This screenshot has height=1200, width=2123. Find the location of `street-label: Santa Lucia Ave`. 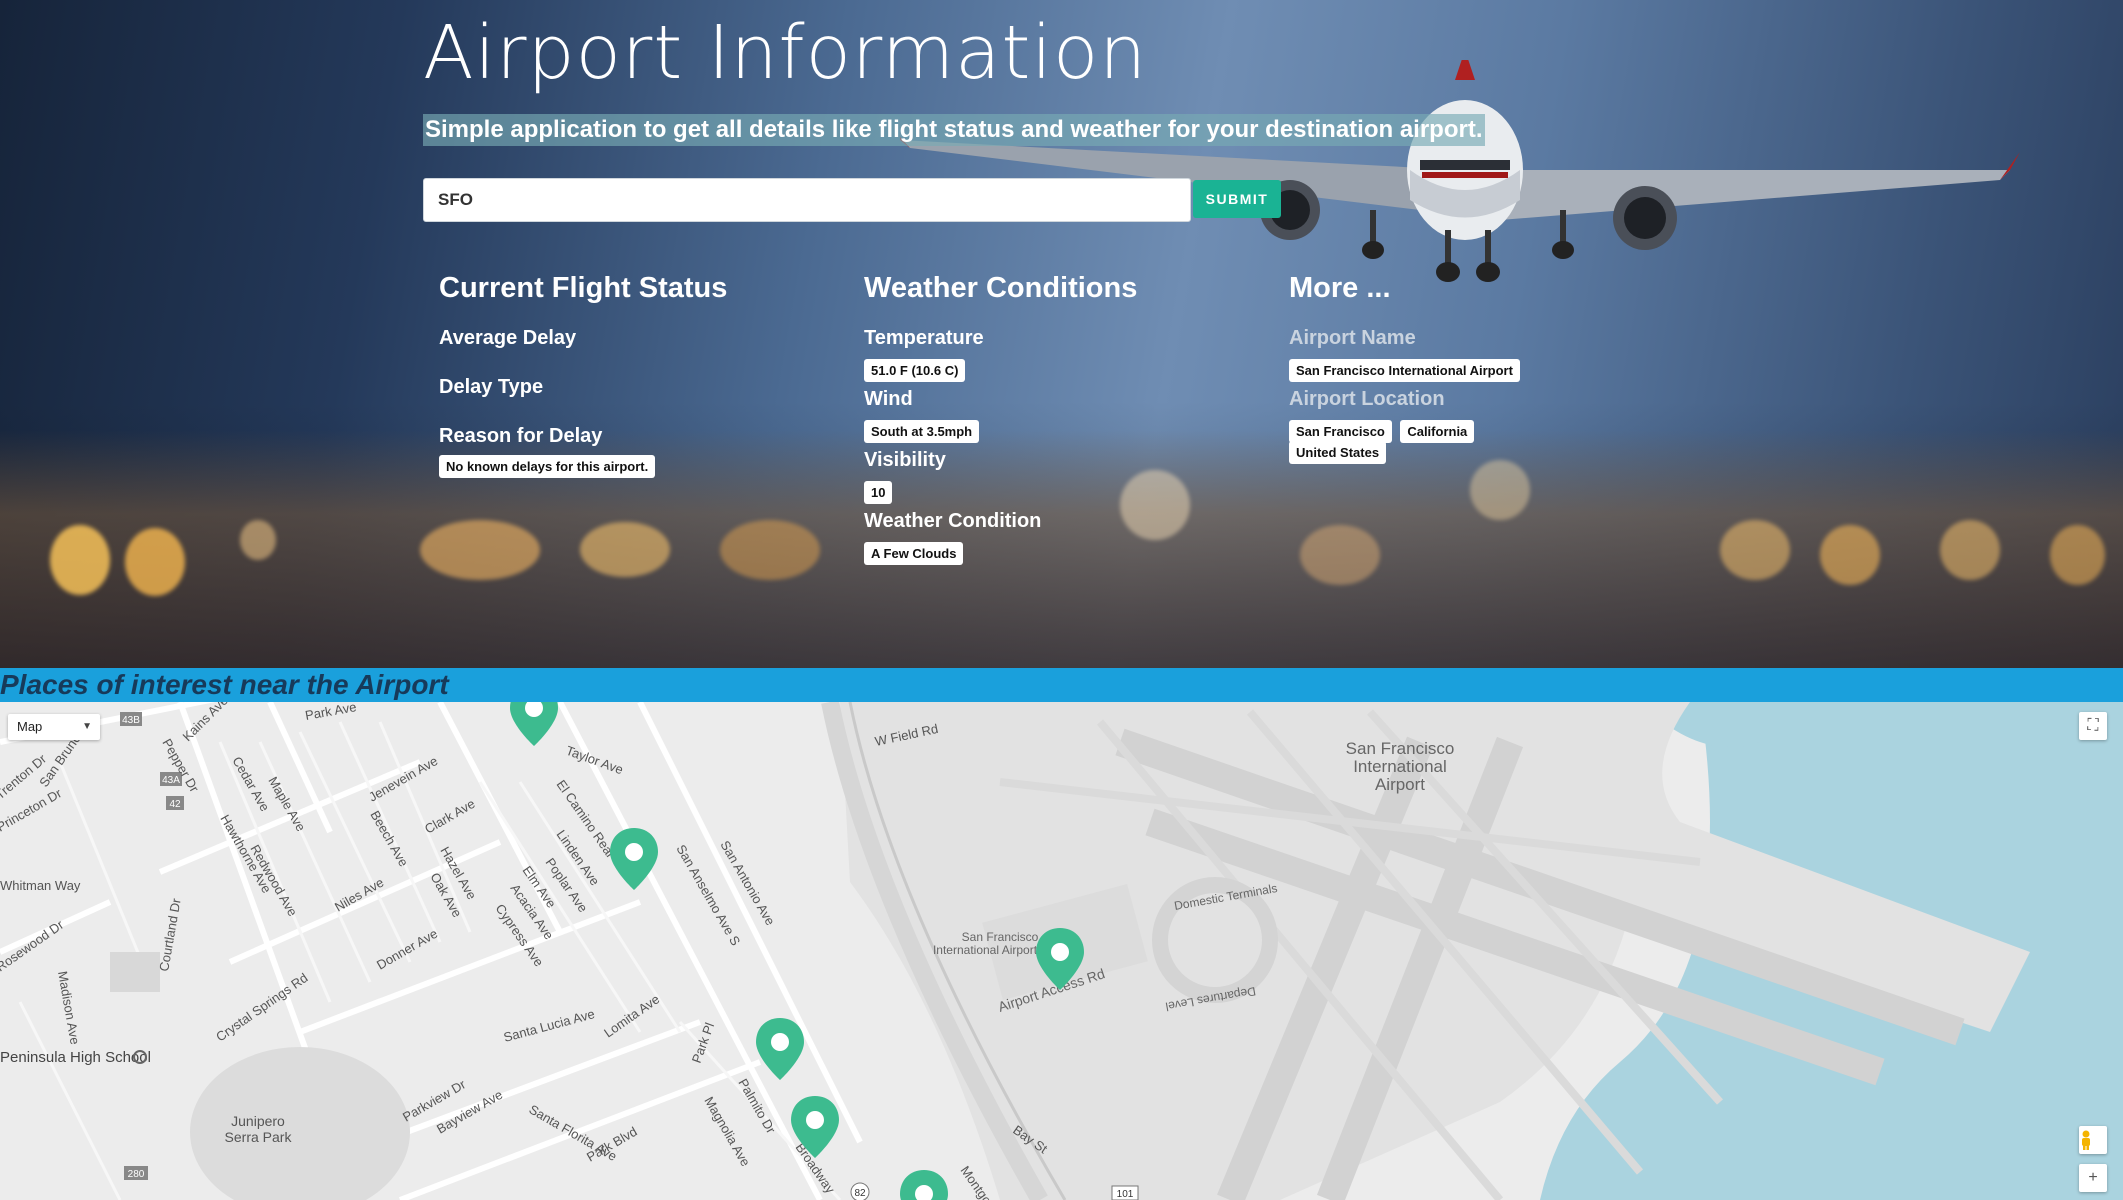

street-label: Santa Lucia Ave is located at coordinates (549, 1025).